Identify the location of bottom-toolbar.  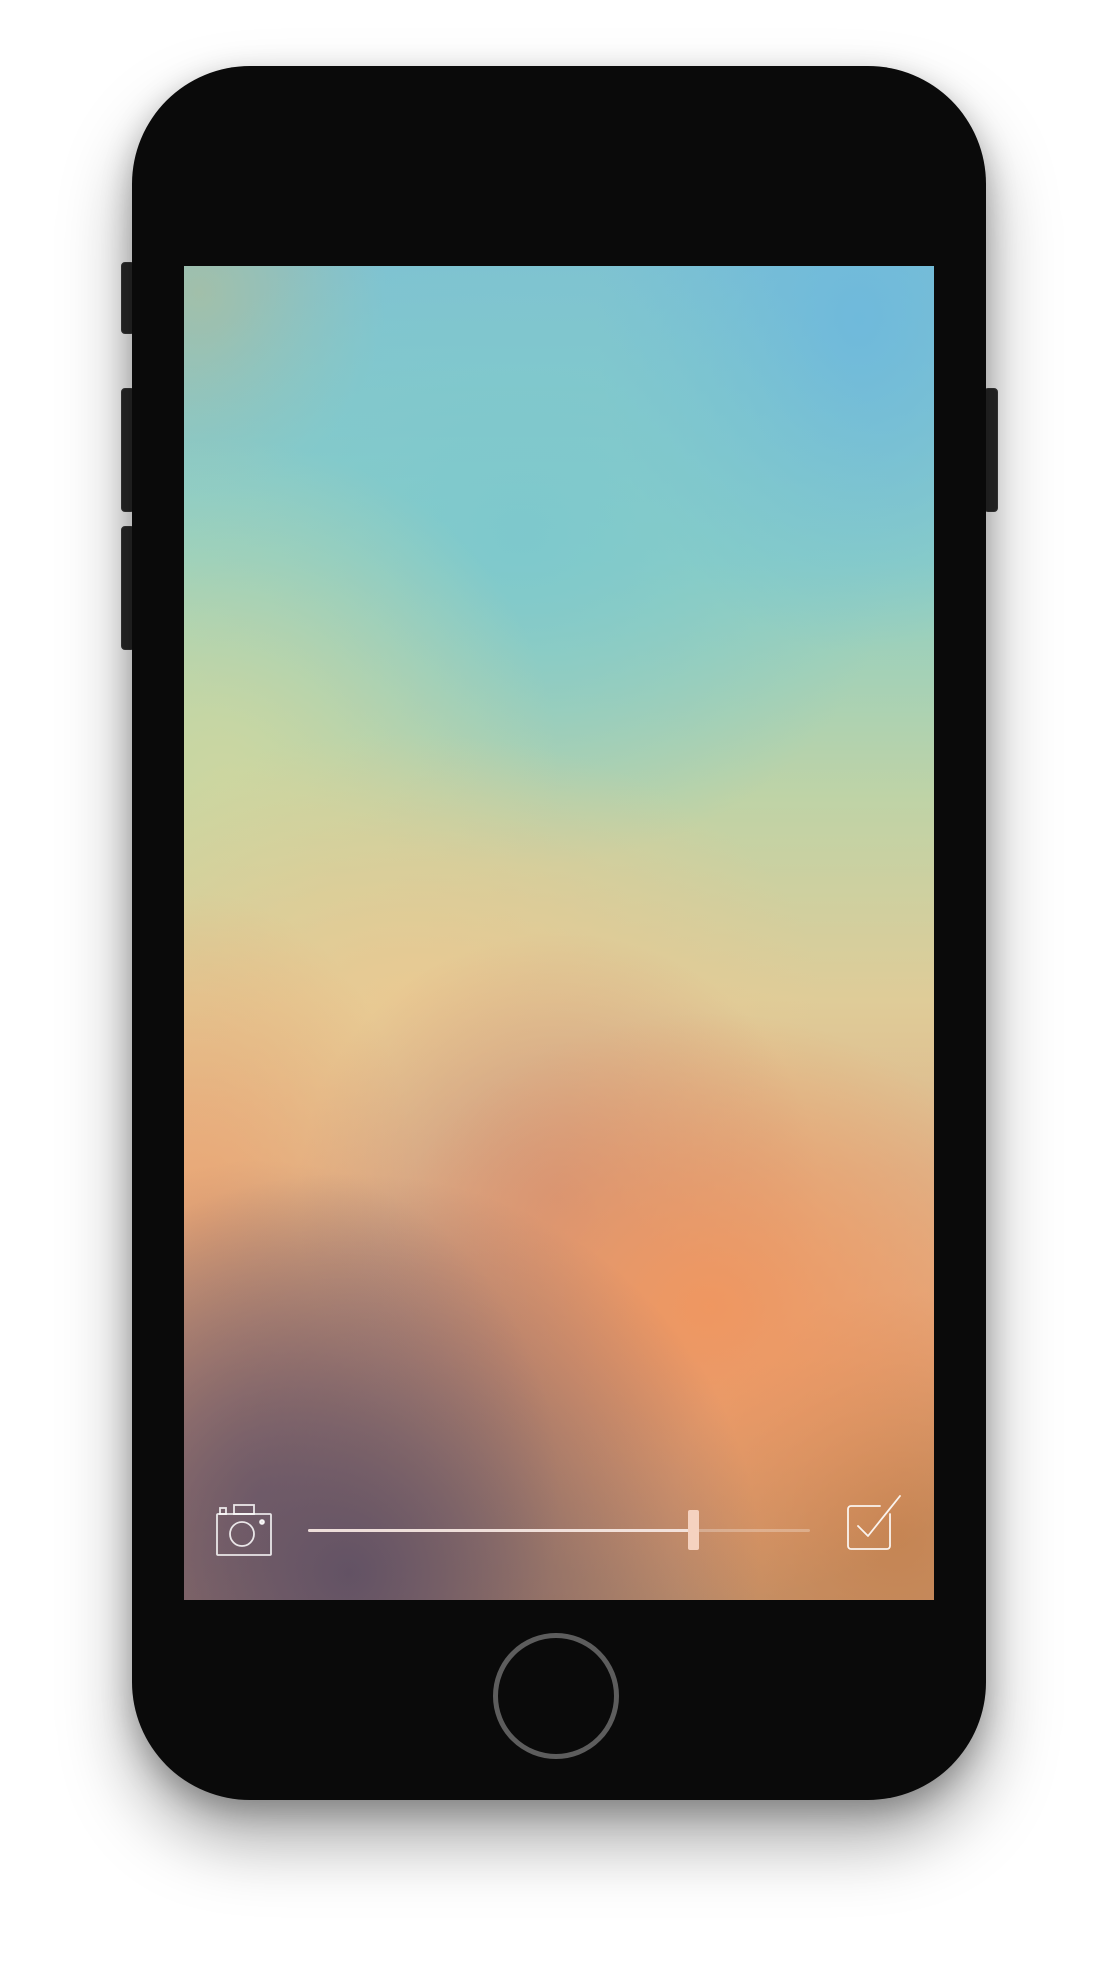
(559, 1540).